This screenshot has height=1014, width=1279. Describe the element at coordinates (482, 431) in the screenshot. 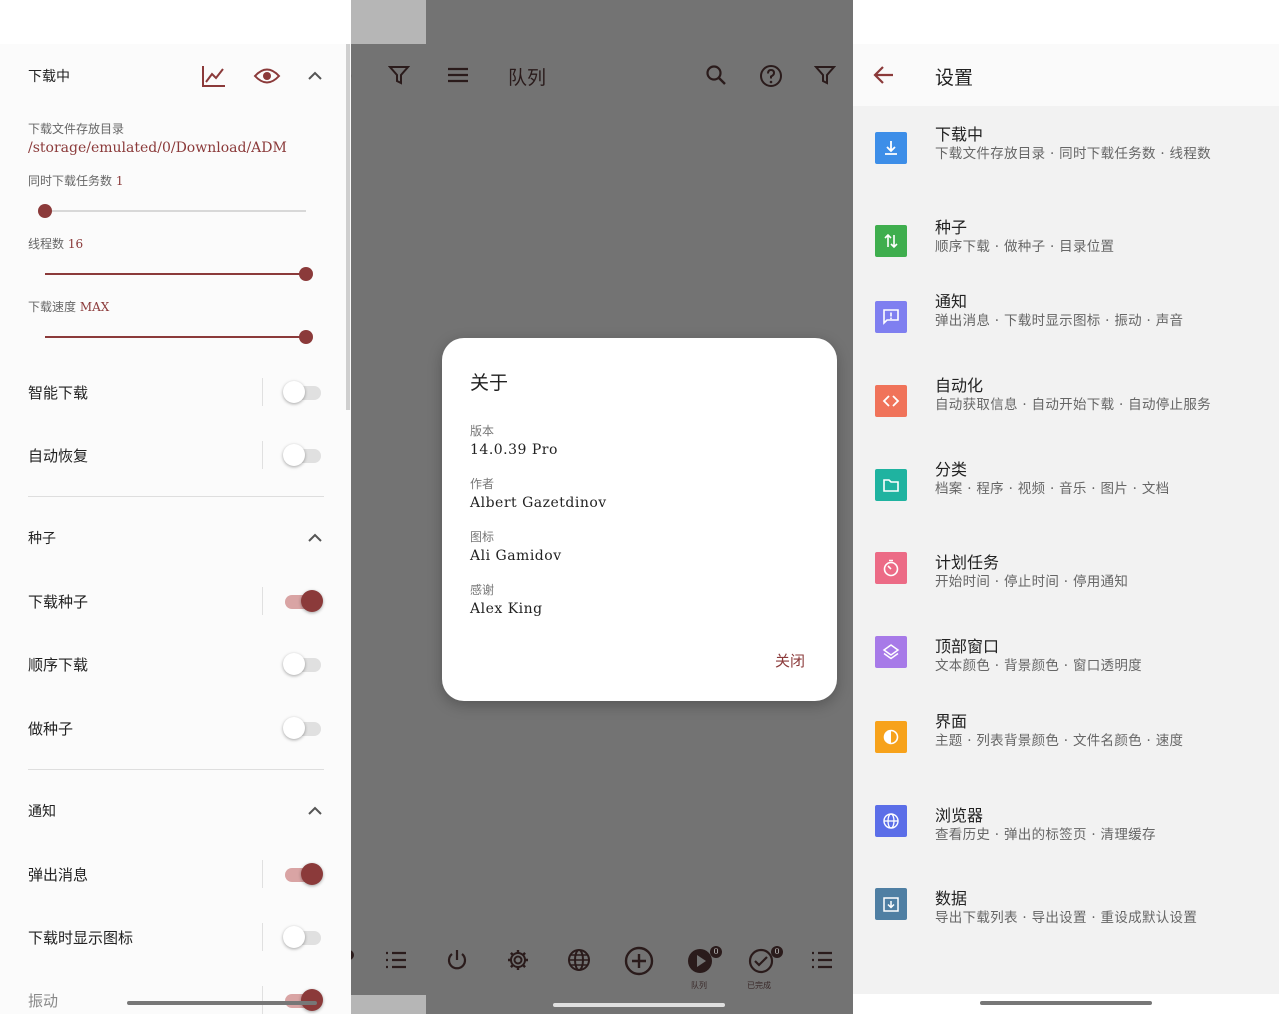

I see `version-label: 版本` at that location.